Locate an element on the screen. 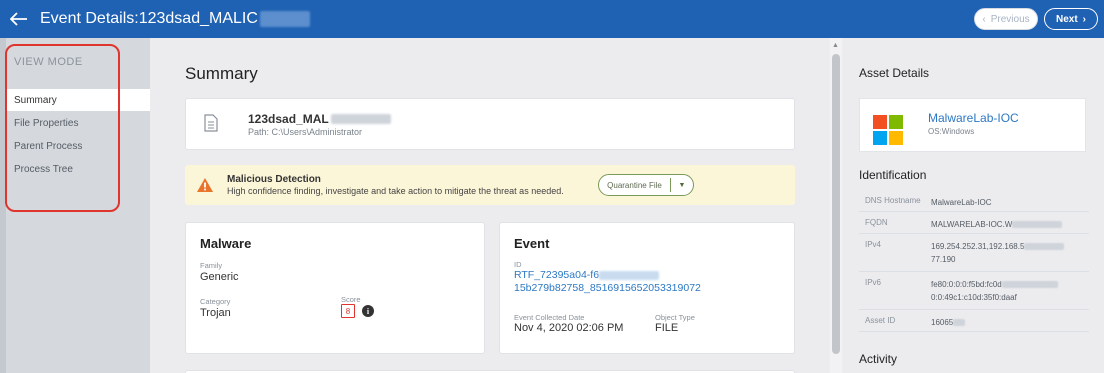  row-value: 16065 is located at coordinates (1010, 320).